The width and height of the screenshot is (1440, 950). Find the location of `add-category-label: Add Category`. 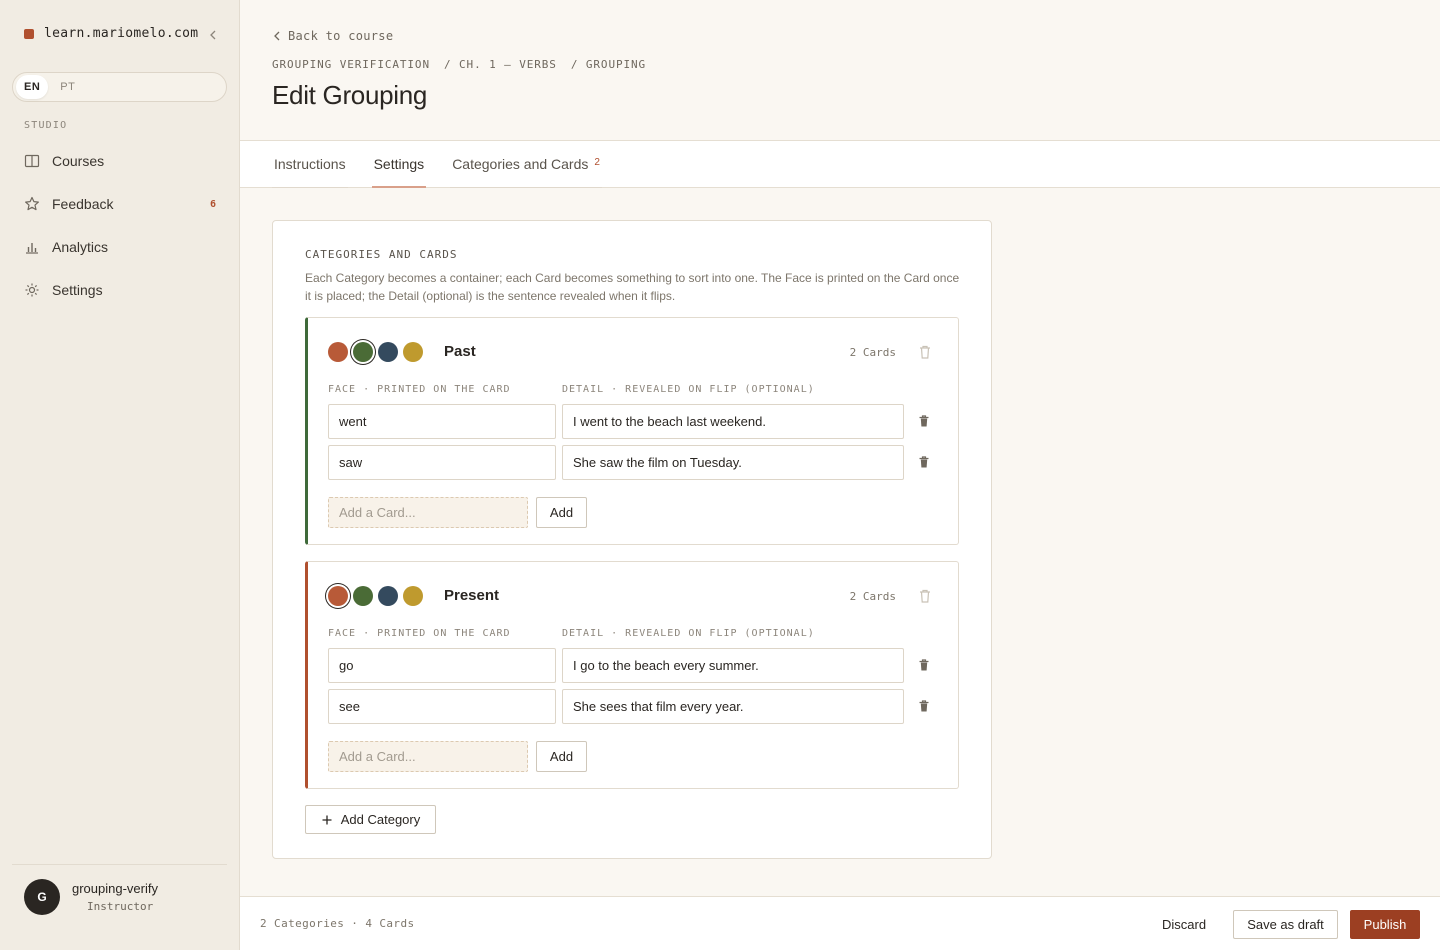

add-category-label: Add Category is located at coordinates (380, 819).